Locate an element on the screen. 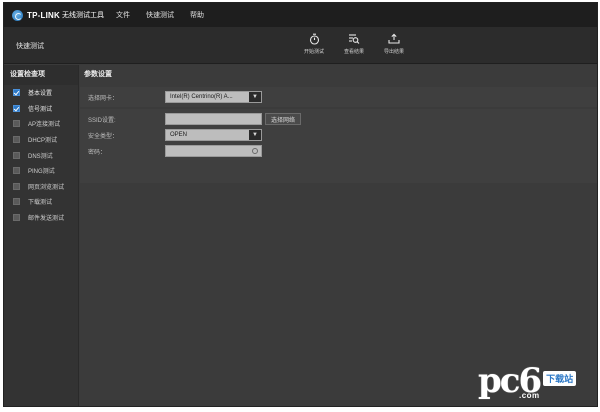 The width and height of the screenshot is (600, 412). sidebar-item-dns-test: DNS测试 is located at coordinates (41, 155).